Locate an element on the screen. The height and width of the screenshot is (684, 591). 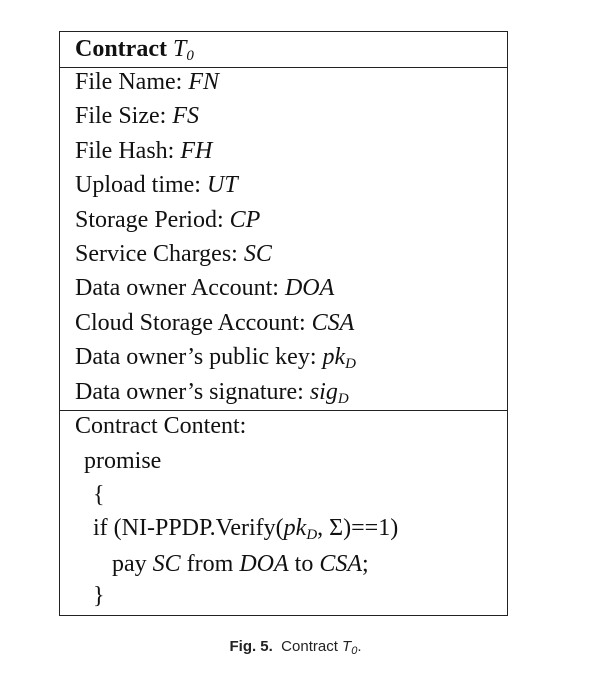
pay-csa: CSA is located at coordinates (340, 564).